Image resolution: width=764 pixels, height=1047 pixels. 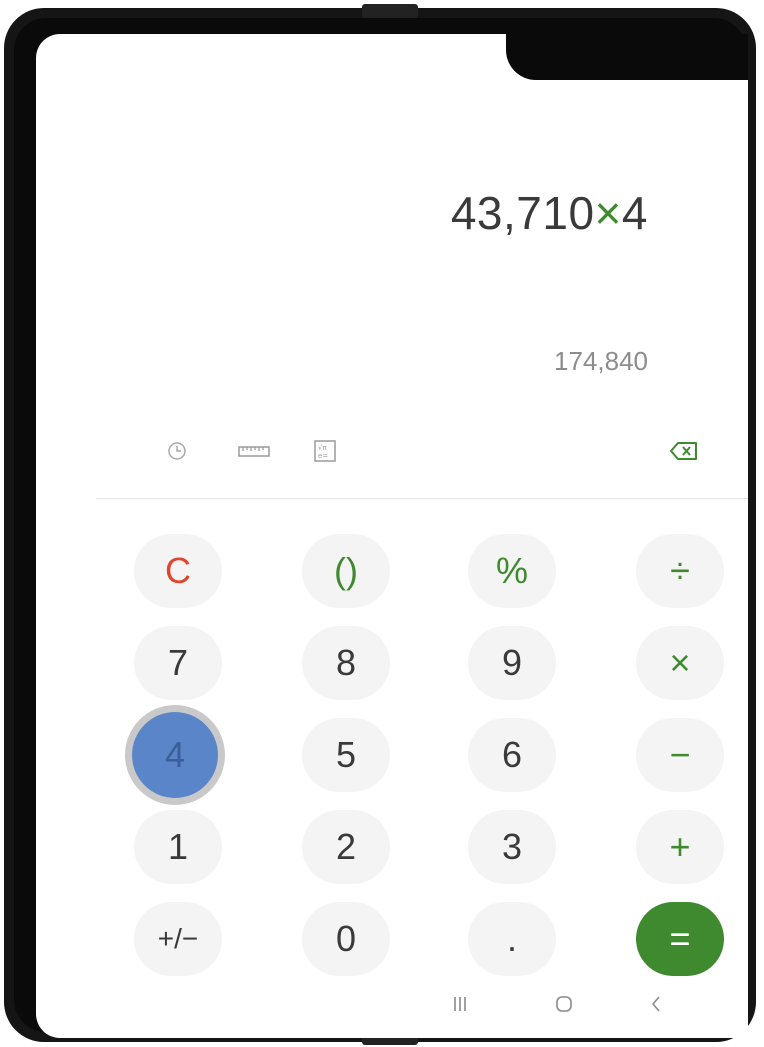 I want to click on hinge-top, so click(x=390, y=11).